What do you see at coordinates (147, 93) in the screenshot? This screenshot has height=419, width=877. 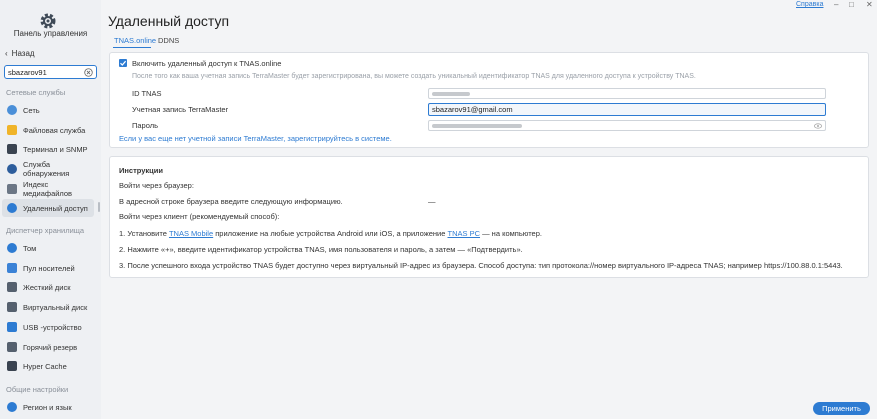 I see `tnas-id-label: ID TNAS` at bounding box center [147, 93].